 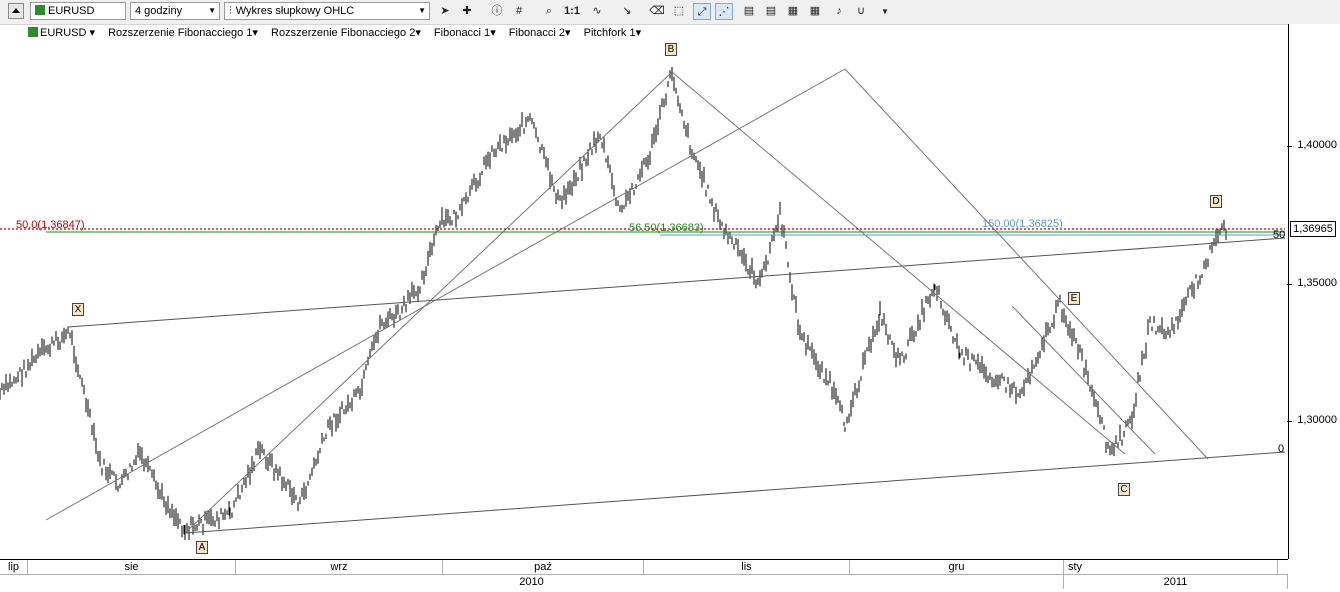 I want to click on fib-blue-label: 150,00(1,36825), so click(x=1022, y=224).